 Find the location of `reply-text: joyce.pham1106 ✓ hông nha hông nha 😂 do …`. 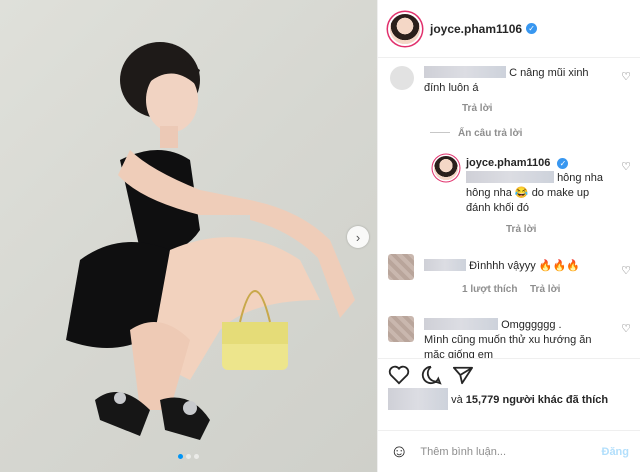

reply-text: joyce.pham1106 ✓ hông nha hông nha 😂 do … is located at coordinates (546, 186).